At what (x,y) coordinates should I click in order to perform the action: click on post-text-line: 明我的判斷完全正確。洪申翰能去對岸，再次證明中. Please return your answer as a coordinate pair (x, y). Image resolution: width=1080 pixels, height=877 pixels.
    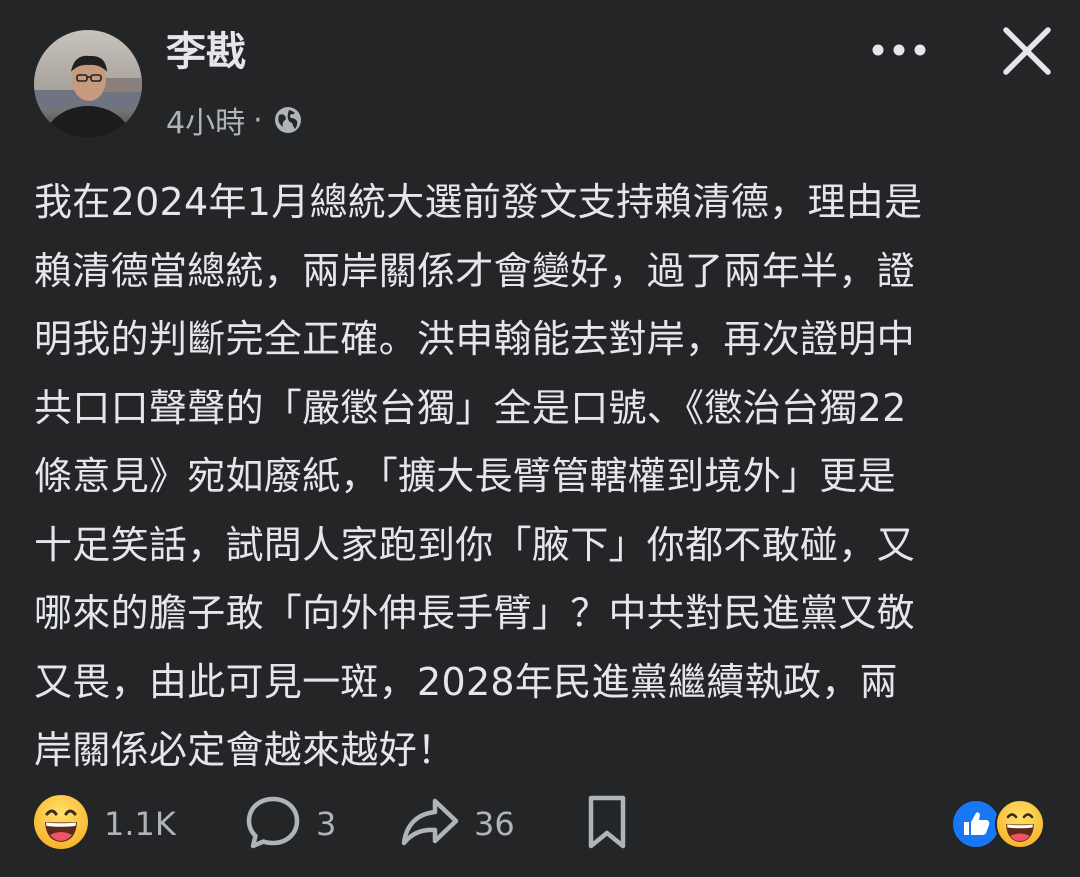
    Looking at the image, I should click on (474, 339).